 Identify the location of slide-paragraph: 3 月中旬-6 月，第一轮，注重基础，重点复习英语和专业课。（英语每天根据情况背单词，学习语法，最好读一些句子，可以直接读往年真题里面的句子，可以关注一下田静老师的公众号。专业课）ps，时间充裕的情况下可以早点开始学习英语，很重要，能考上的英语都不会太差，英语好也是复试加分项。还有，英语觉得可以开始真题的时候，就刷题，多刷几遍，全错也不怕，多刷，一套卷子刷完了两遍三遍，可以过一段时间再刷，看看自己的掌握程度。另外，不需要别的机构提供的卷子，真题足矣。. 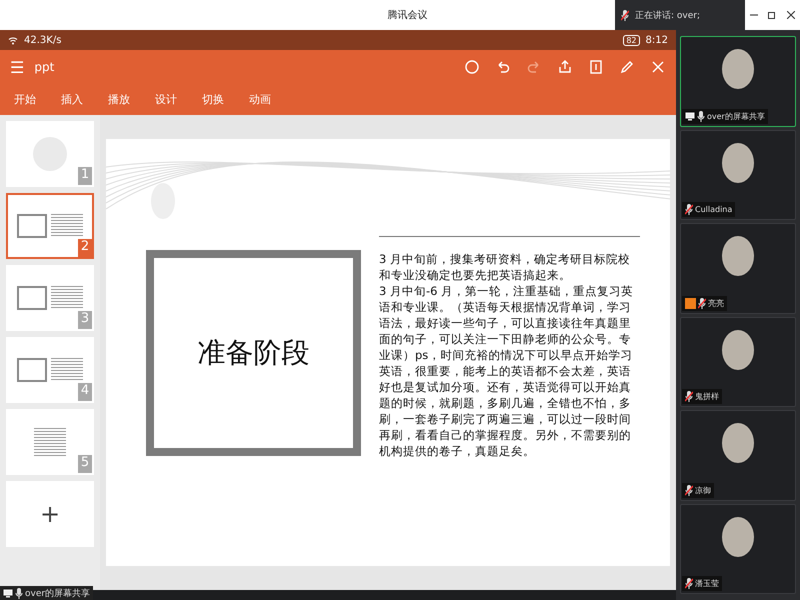
(506, 371).